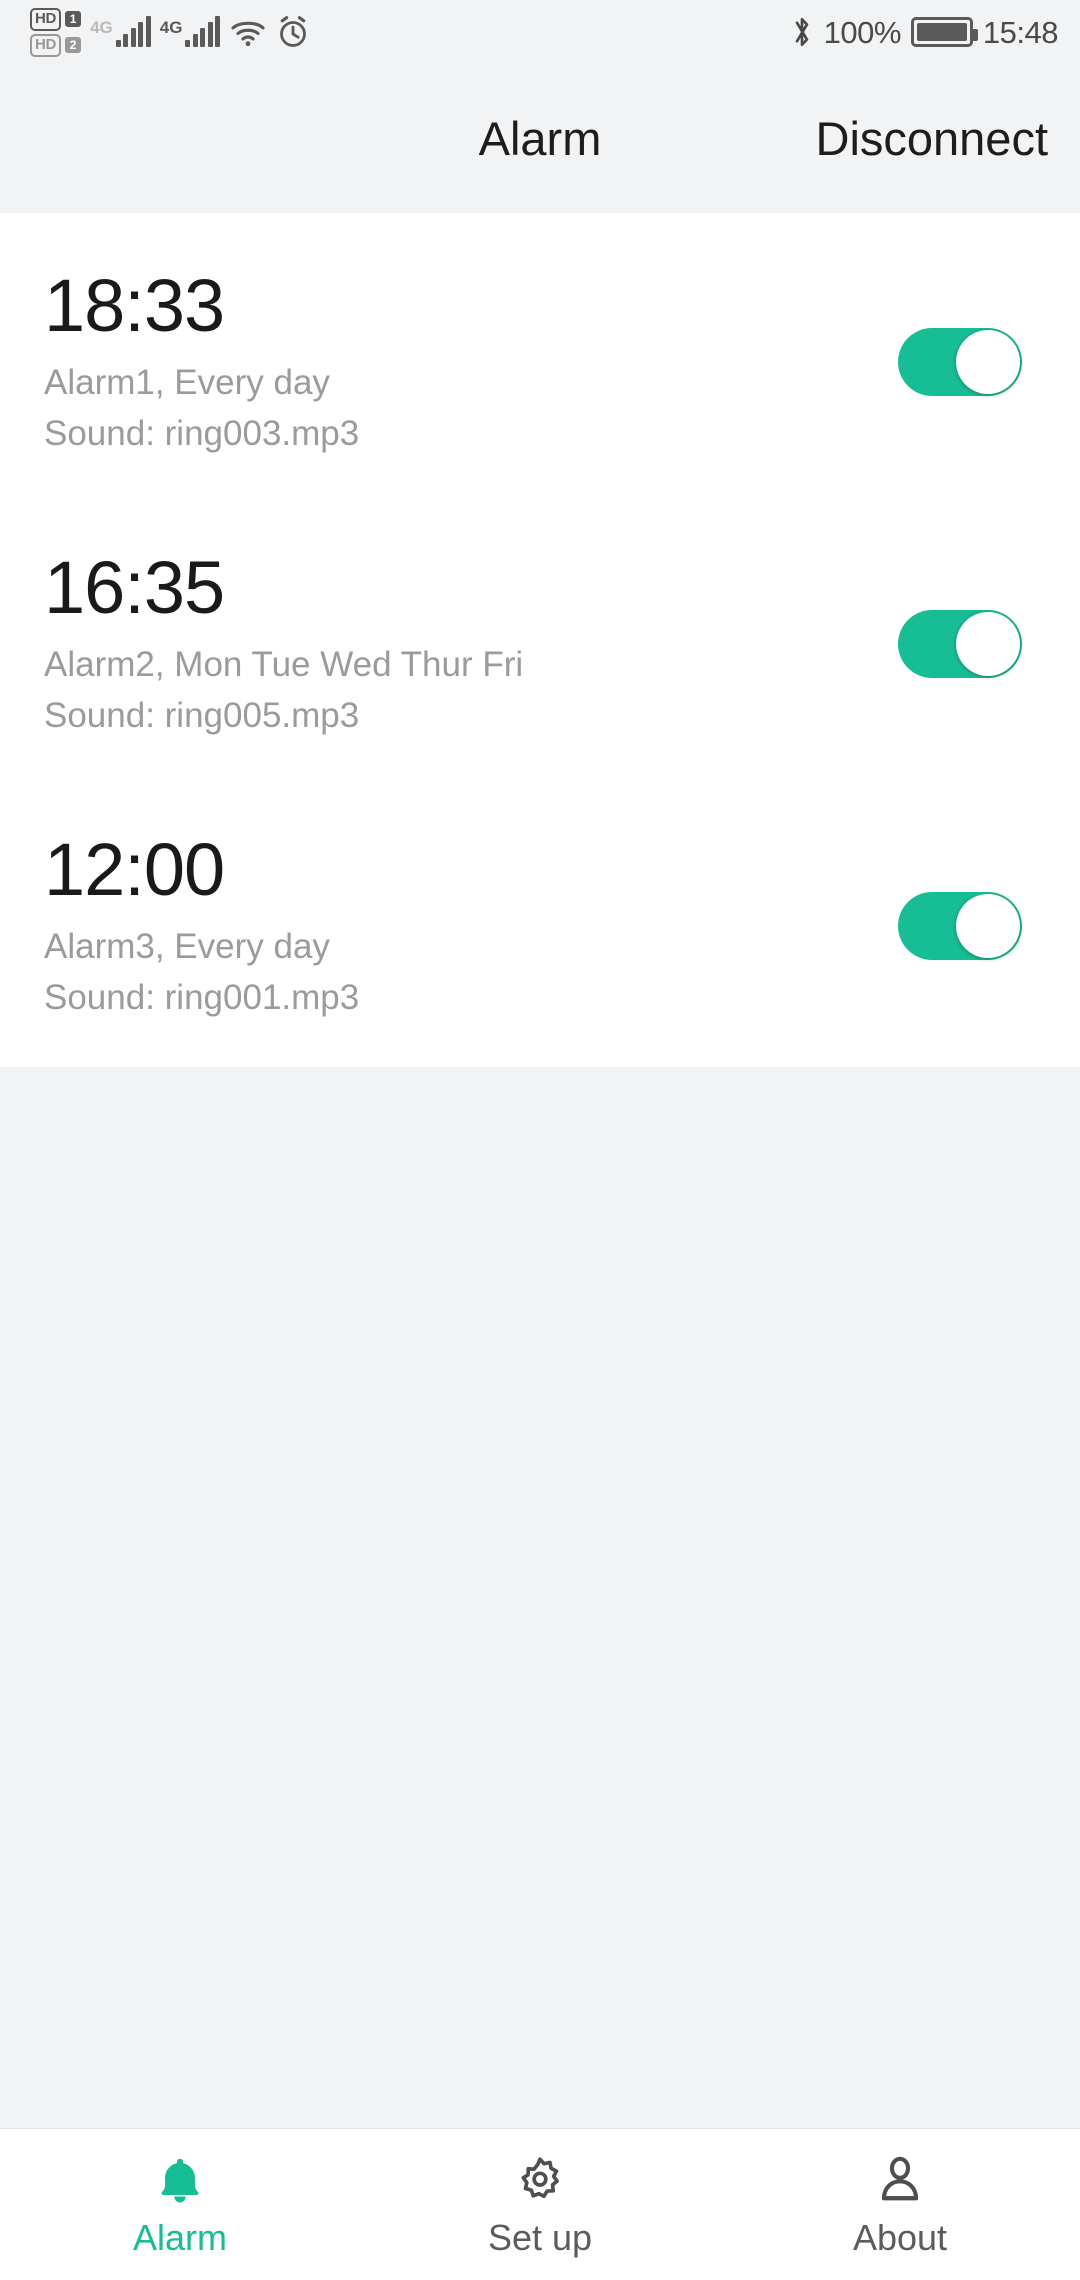 The image size is (1080, 2280). What do you see at coordinates (248, 34) in the screenshot?
I see `wifi-icon` at bounding box center [248, 34].